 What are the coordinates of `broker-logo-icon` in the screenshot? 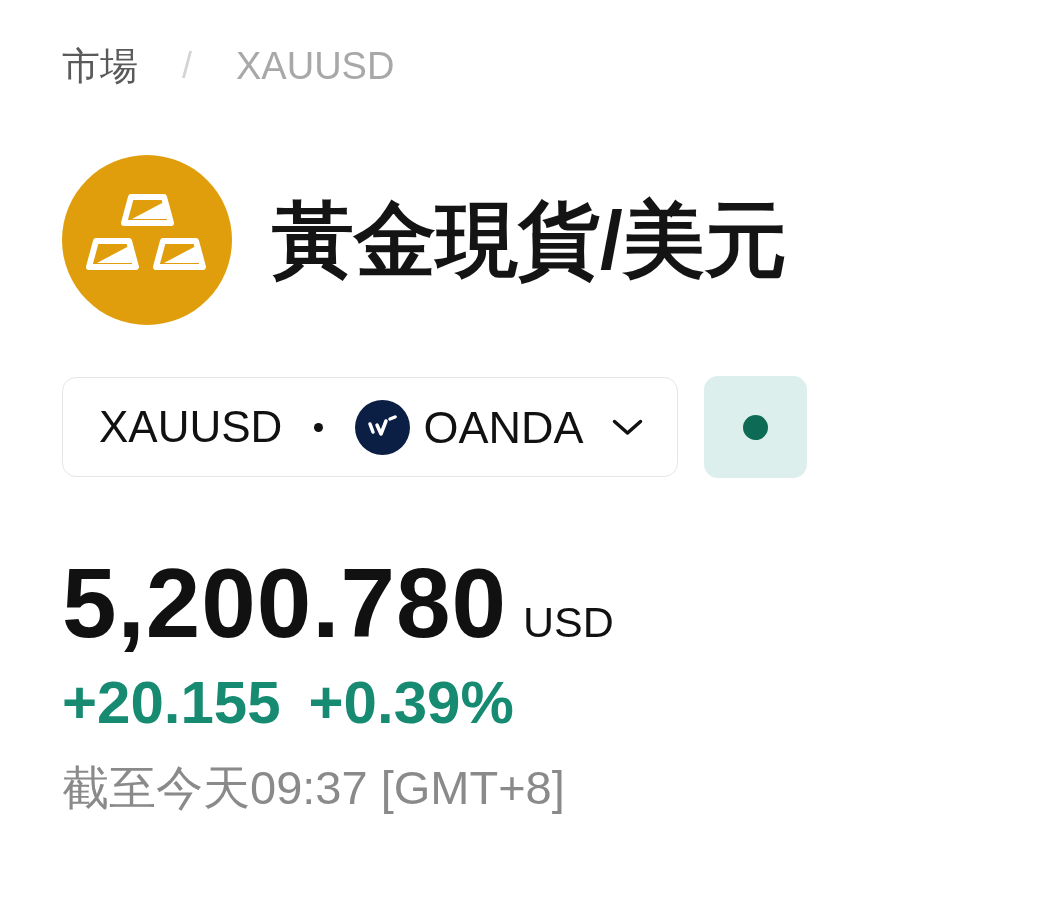 It's located at (383, 427).